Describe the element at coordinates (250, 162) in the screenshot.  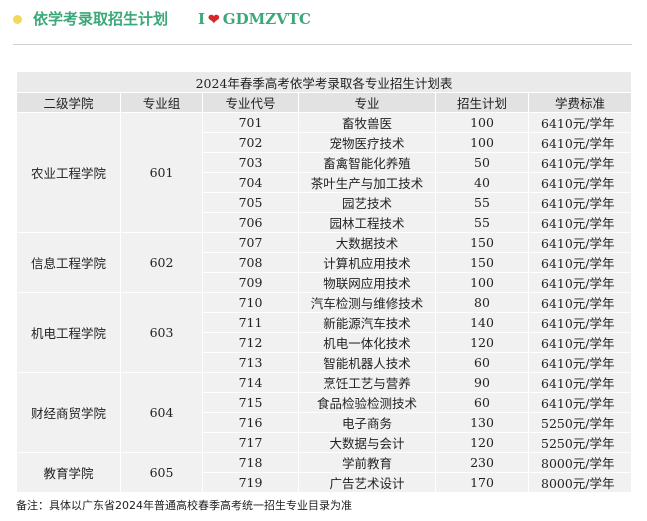
I see `major-code-cell: 703` at that location.